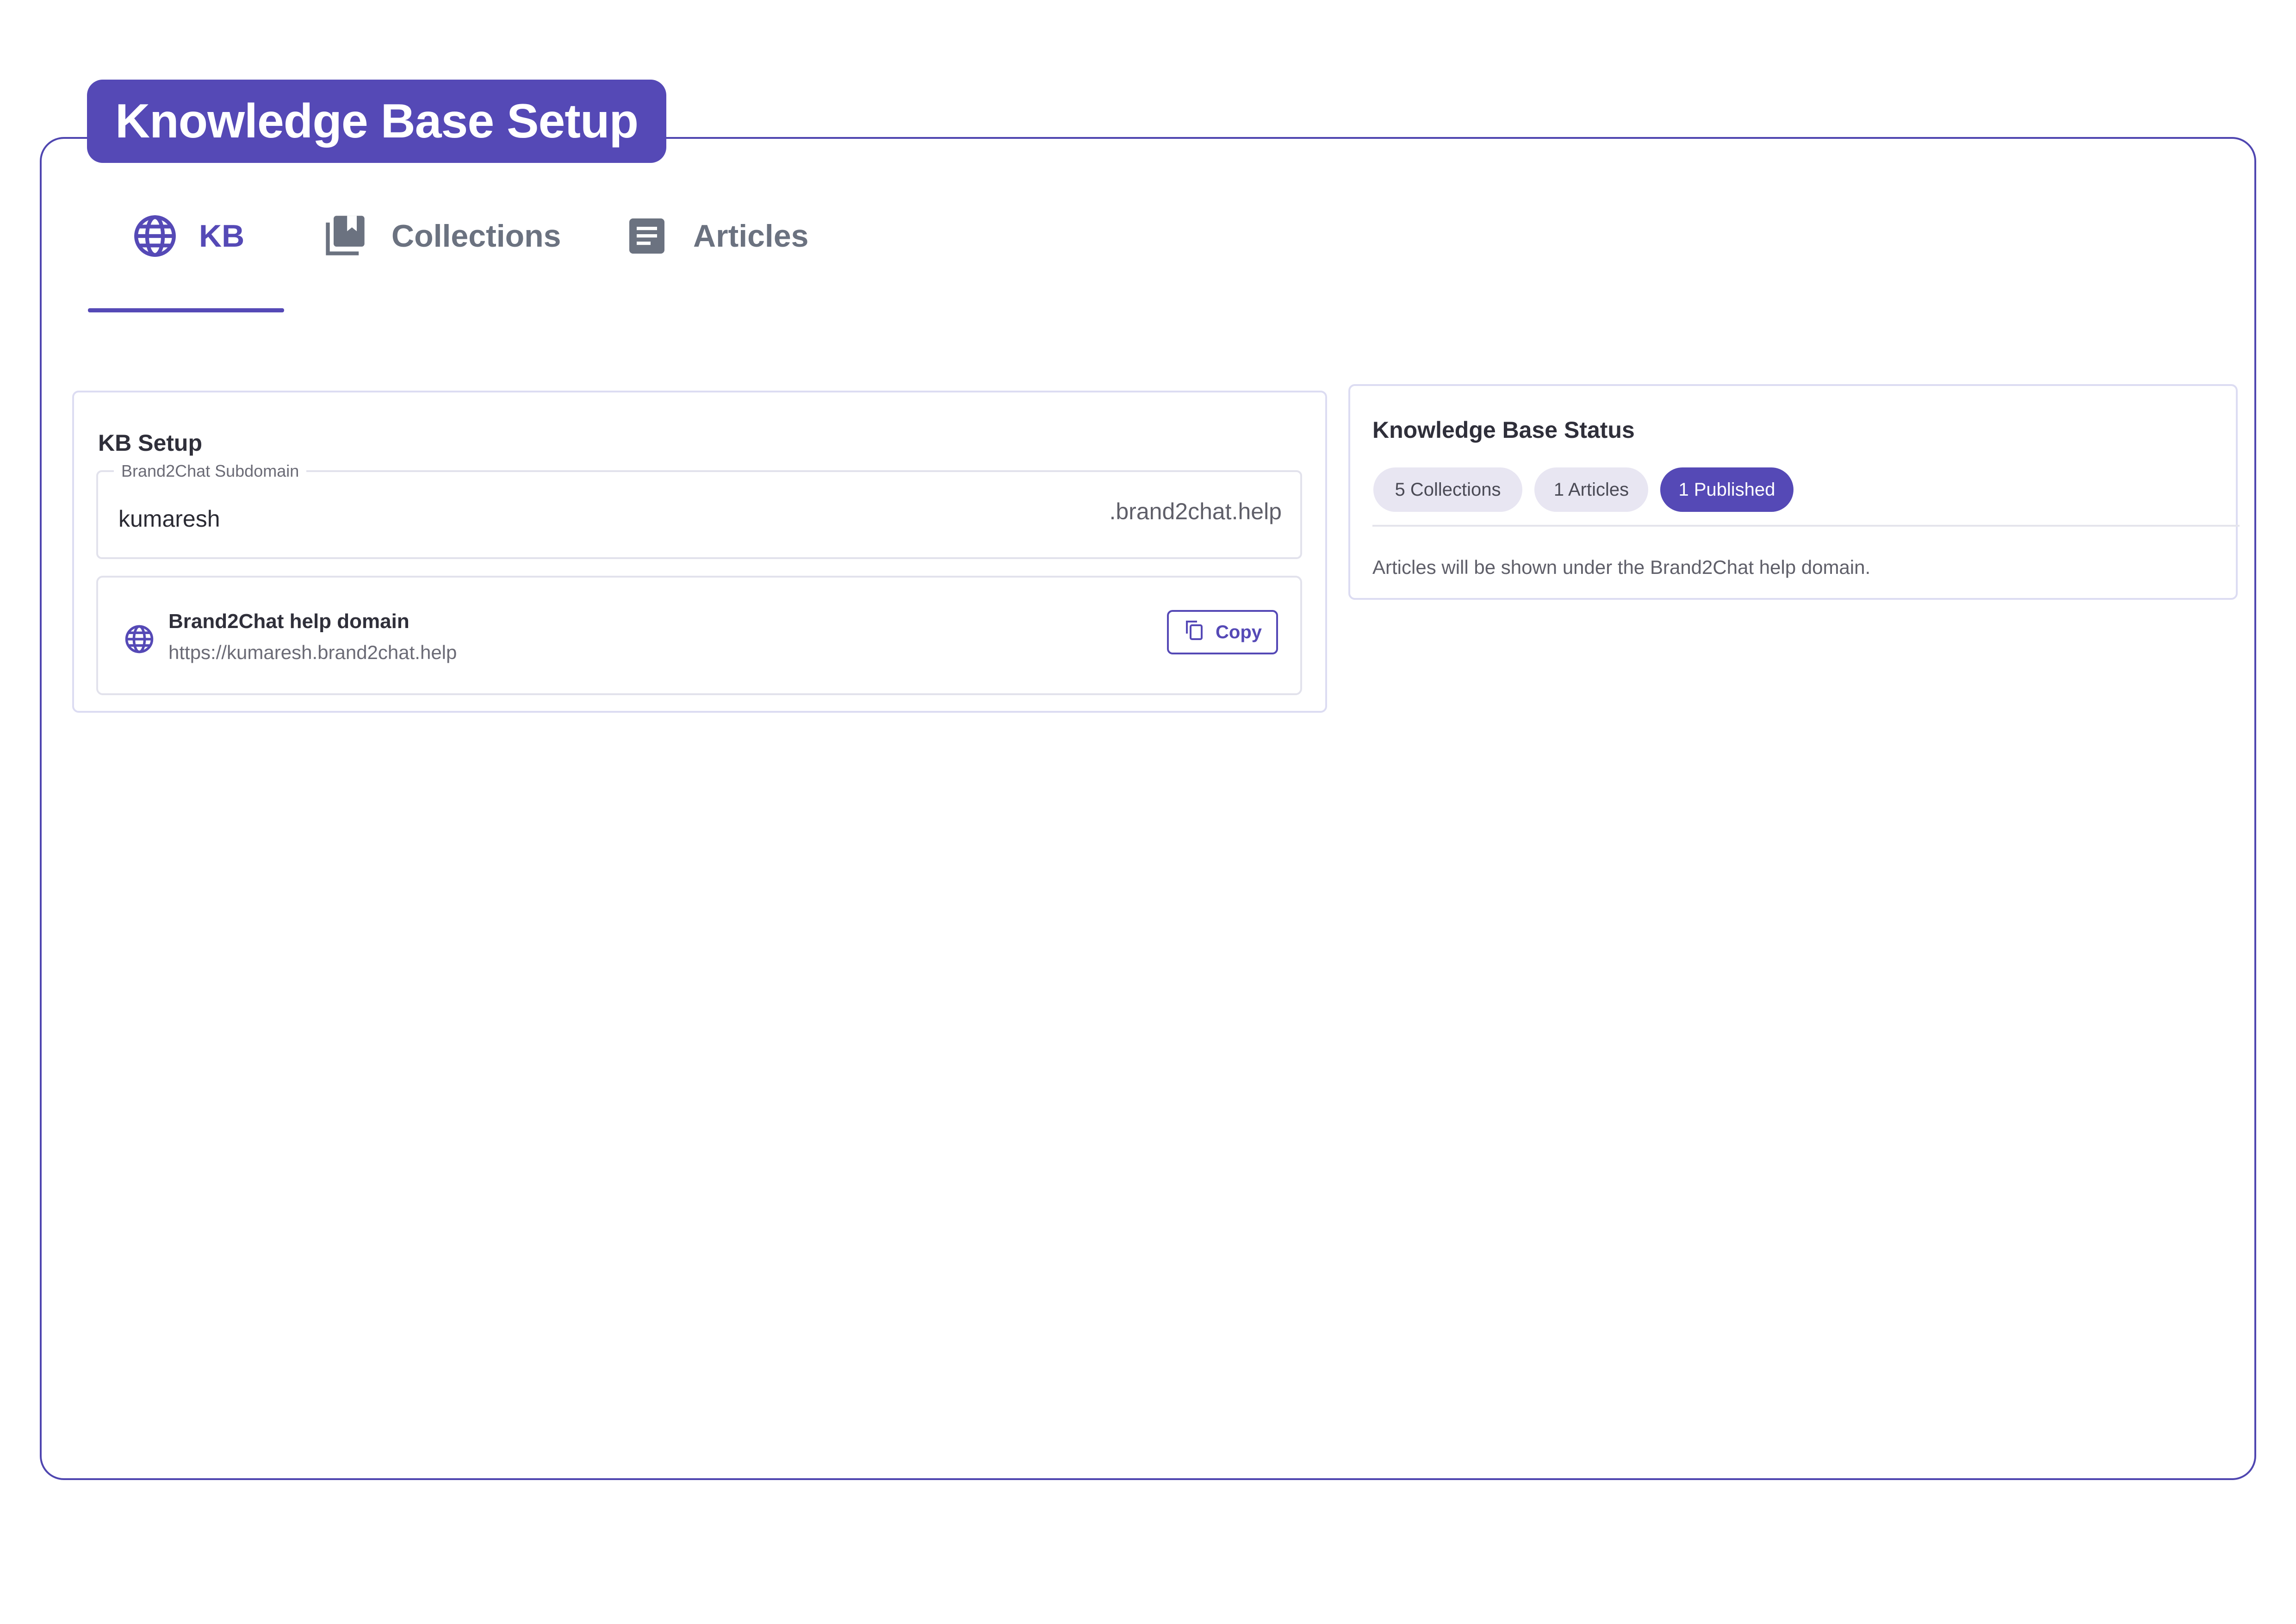 The height and width of the screenshot is (1624, 2296). What do you see at coordinates (1194, 632) in the screenshot?
I see `copy-icon` at bounding box center [1194, 632].